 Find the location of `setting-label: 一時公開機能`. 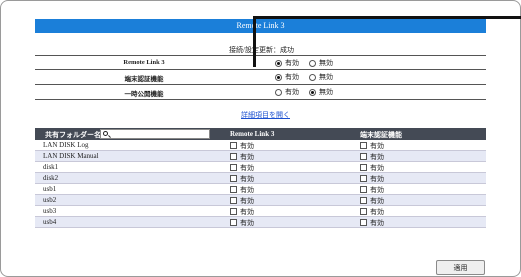

setting-label: 一時公開機能 is located at coordinates (144, 94).